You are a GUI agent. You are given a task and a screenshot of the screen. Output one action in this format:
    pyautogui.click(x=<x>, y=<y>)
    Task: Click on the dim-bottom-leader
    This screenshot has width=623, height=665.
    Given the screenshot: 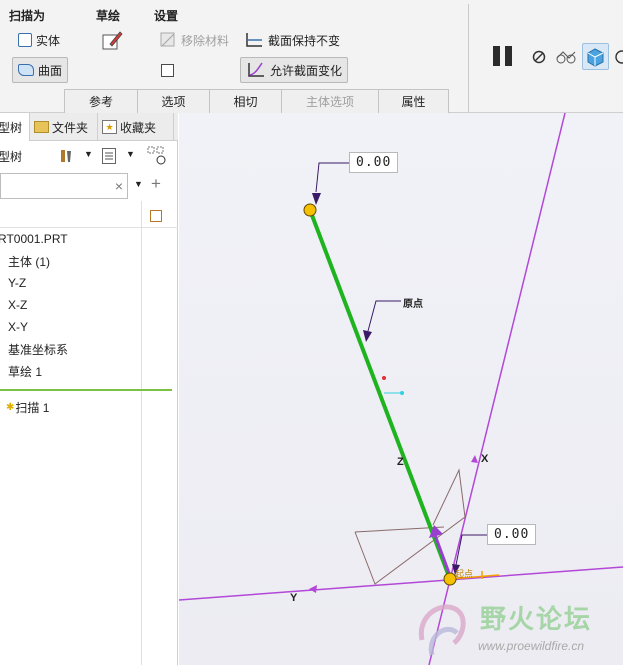 What is the action you would take?
    pyautogui.click(x=471, y=550)
    